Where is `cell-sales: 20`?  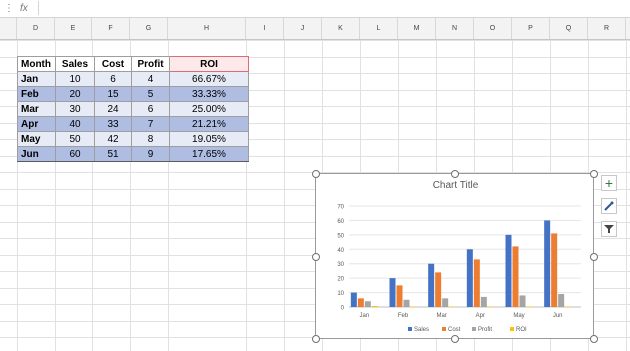
cell-sales: 20 is located at coordinates (75, 94).